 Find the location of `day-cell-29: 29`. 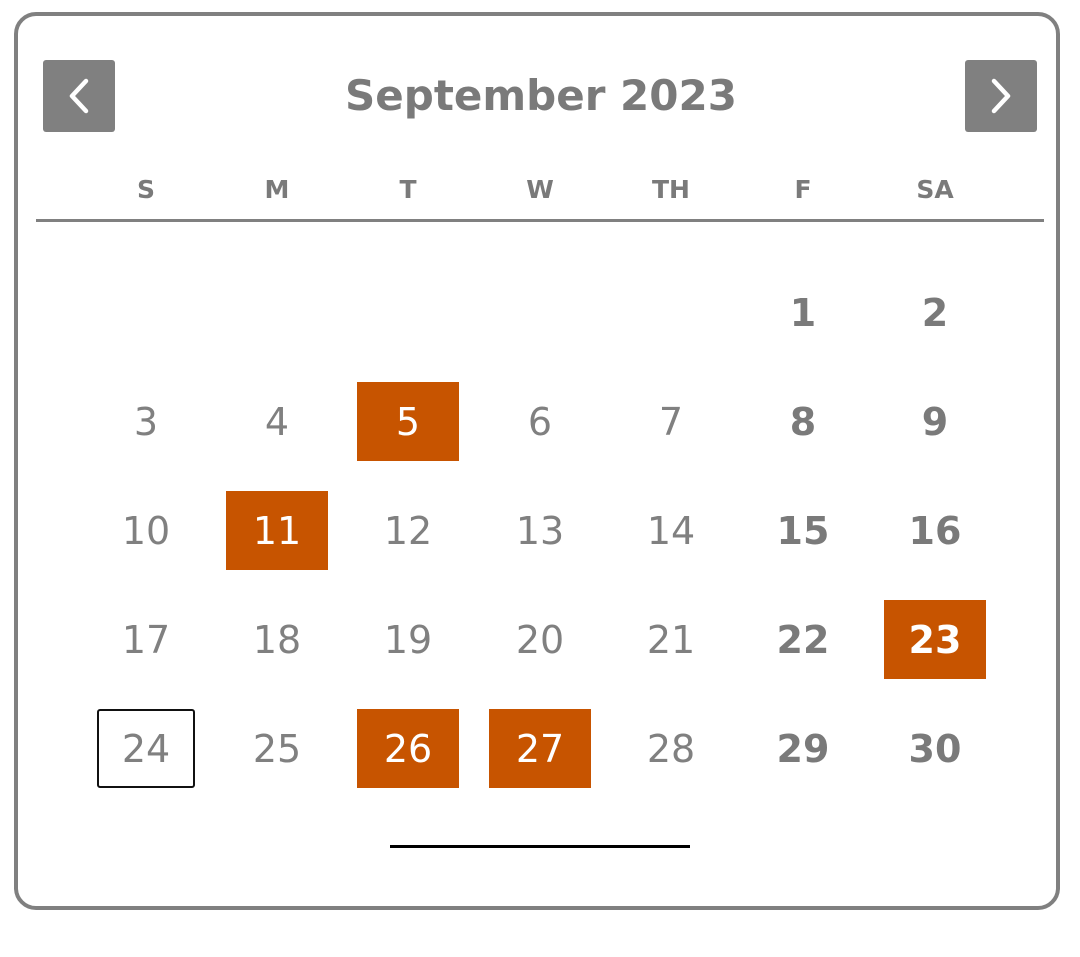

day-cell-29: 29 is located at coordinates (803, 748).